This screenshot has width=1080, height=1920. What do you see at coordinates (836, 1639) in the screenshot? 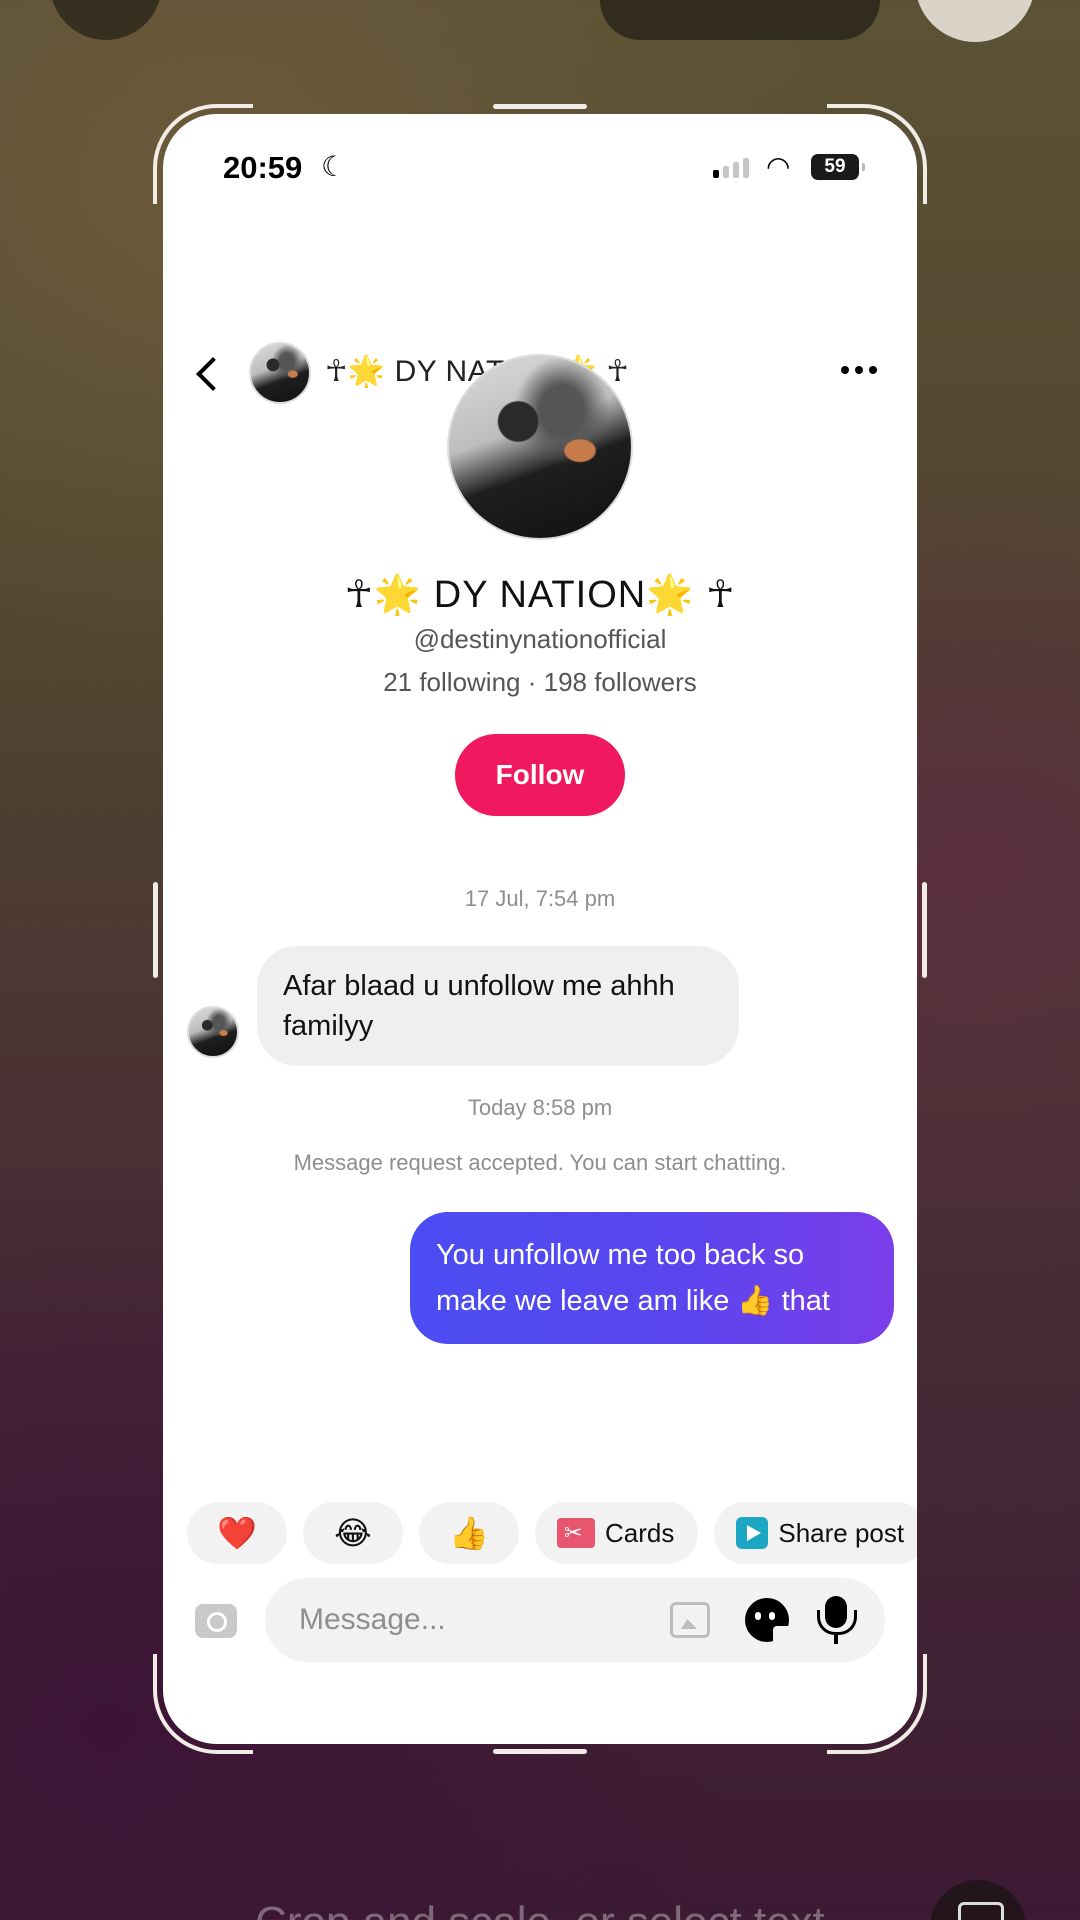
I see `microphone-stand` at bounding box center [836, 1639].